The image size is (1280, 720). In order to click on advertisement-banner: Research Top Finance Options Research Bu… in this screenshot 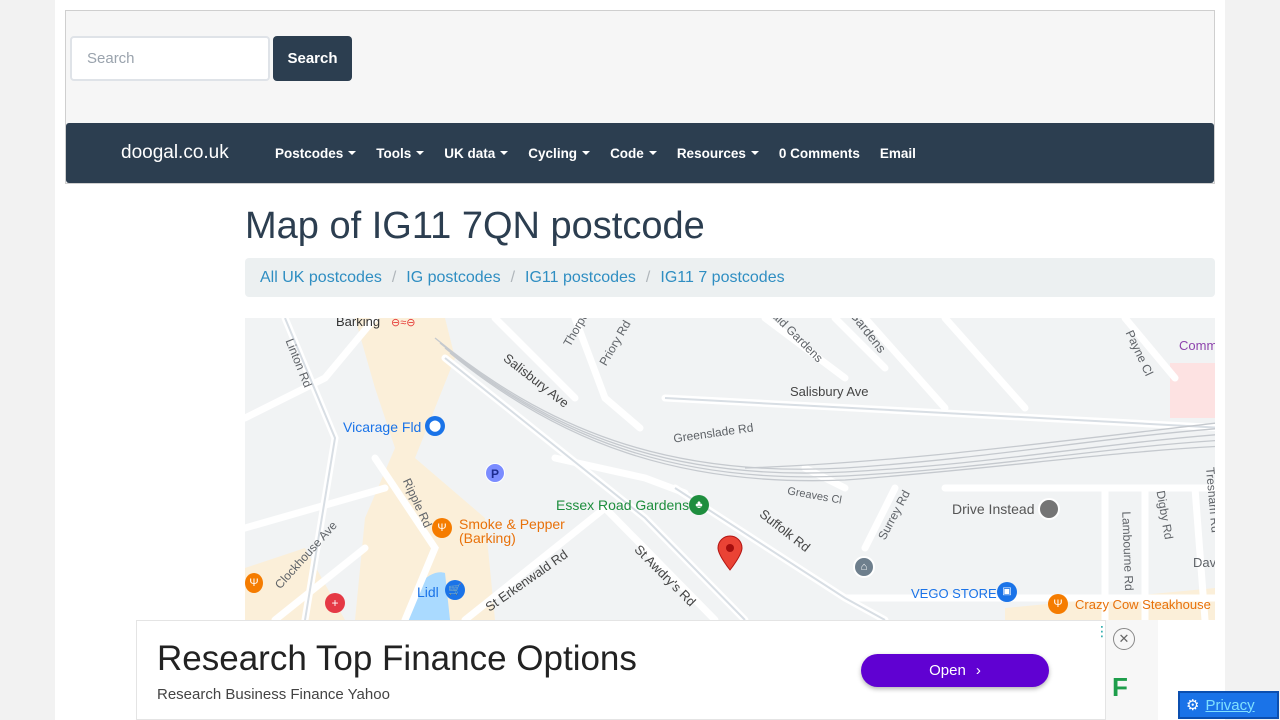, I will do `click(622, 670)`.